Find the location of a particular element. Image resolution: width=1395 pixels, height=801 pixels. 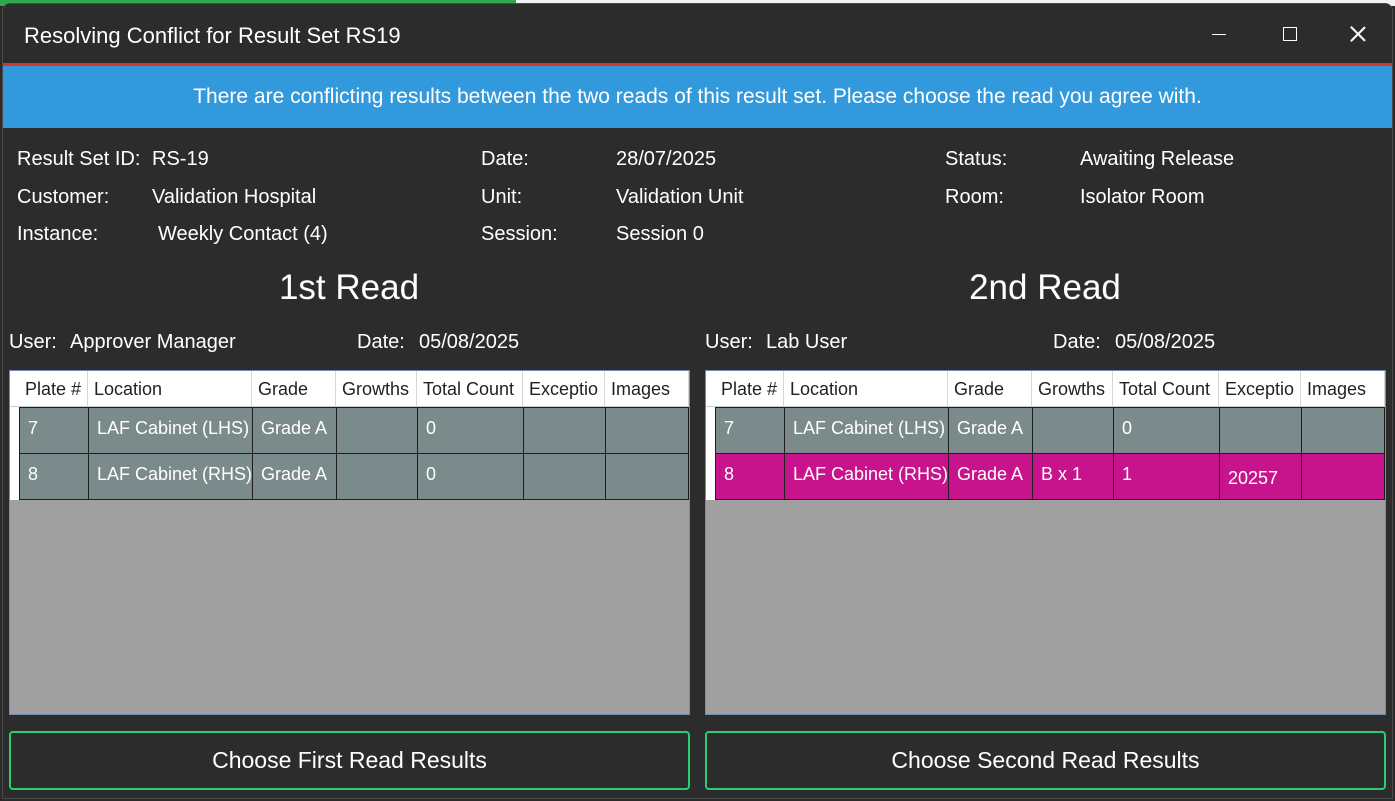

result-set-id-value: RS-19 is located at coordinates (180, 159).